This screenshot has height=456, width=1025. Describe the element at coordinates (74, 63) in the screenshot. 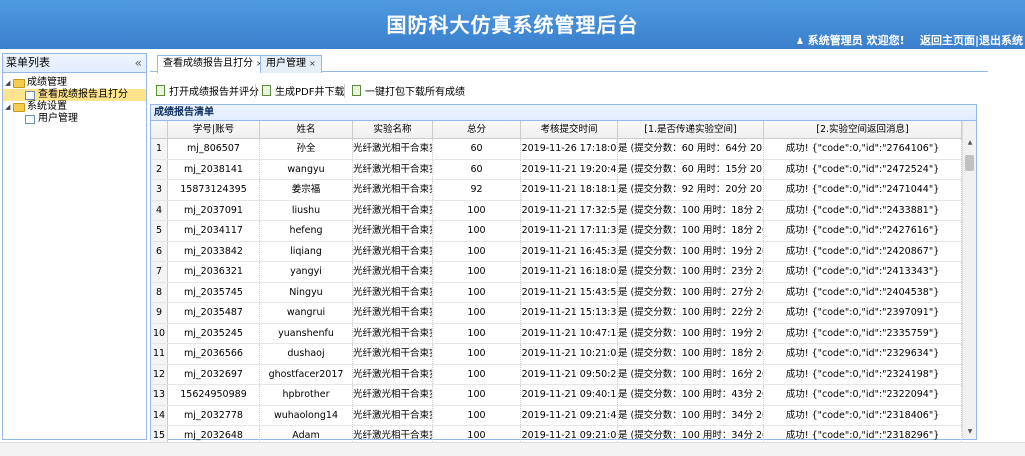

I see `sidebar-header: 菜单列表 «` at that location.